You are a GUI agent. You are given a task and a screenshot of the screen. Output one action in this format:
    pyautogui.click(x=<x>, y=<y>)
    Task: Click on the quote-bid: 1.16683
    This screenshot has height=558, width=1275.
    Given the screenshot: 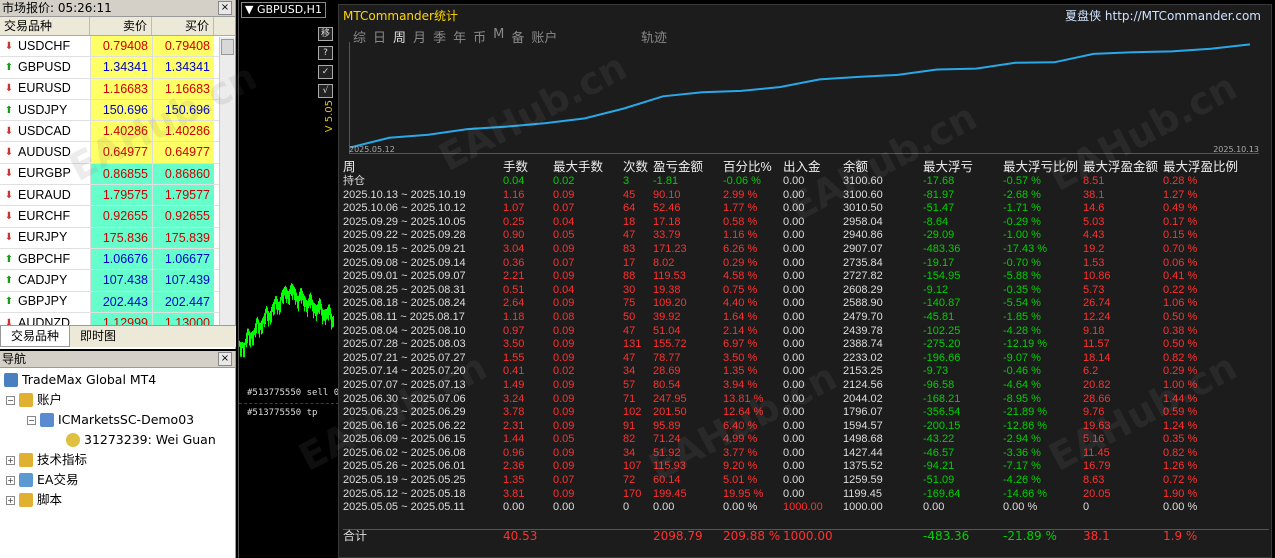 What is the action you would take?
    pyautogui.click(x=121, y=88)
    